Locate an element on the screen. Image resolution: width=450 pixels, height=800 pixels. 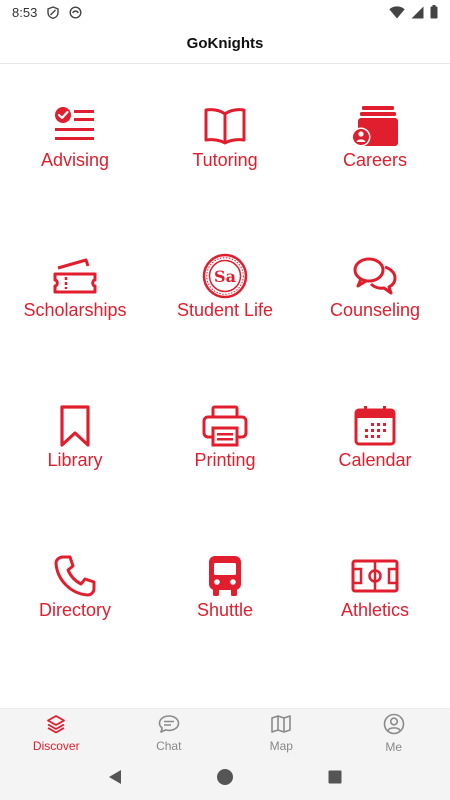
home-button is located at coordinates (225, 779).